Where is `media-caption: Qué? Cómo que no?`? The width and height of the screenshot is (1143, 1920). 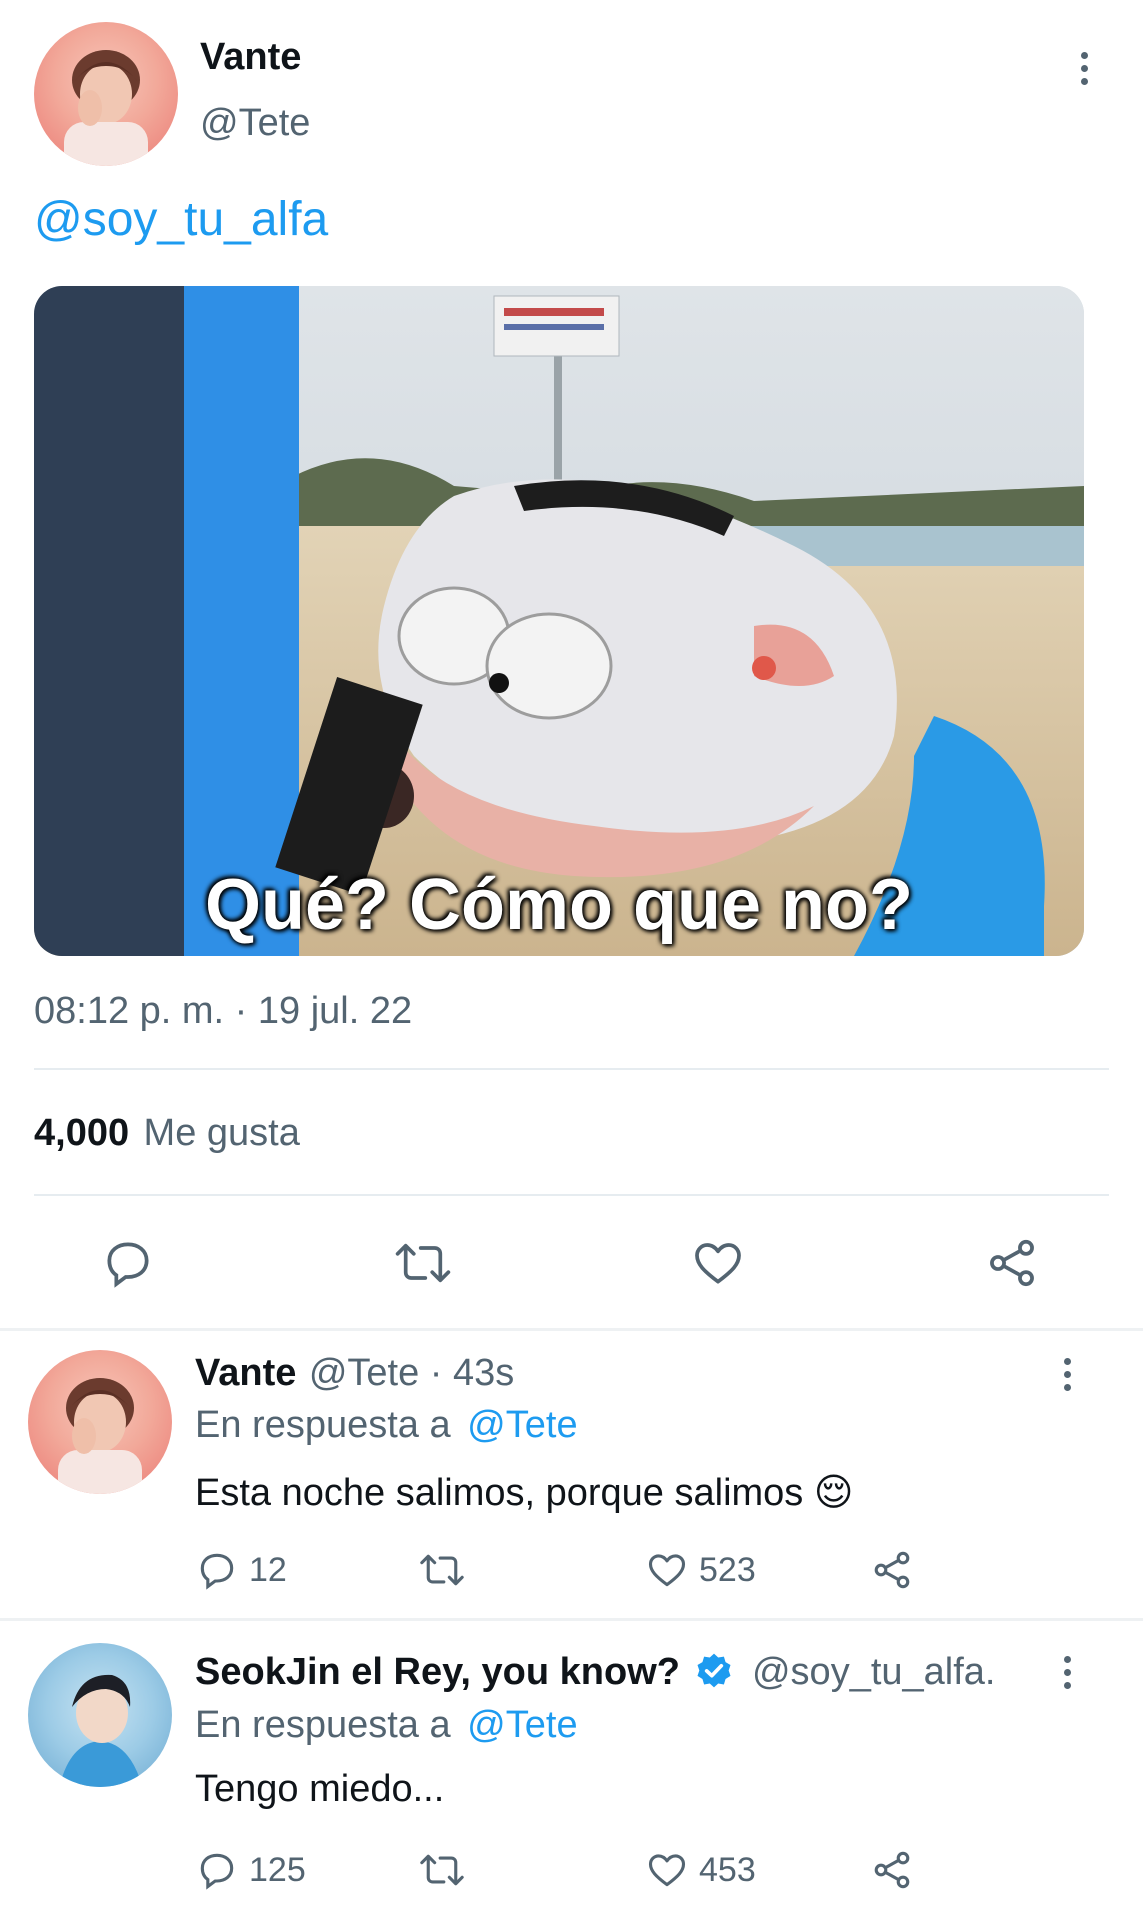 media-caption: Qué? Cómo que no? is located at coordinates (559, 905).